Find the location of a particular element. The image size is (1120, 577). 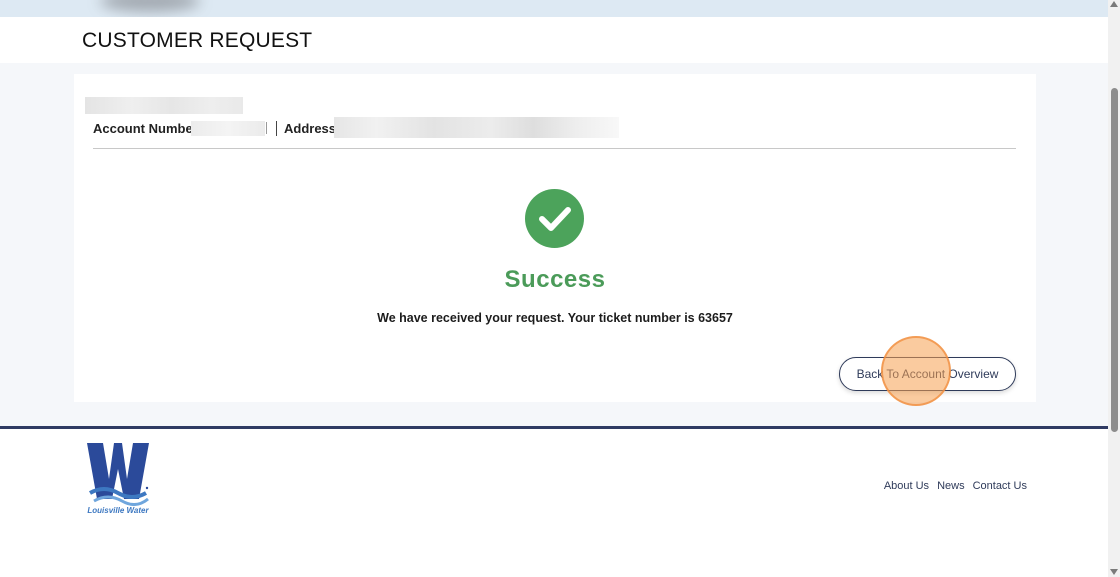

account-number-value-redacted is located at coordinates (228, 128).